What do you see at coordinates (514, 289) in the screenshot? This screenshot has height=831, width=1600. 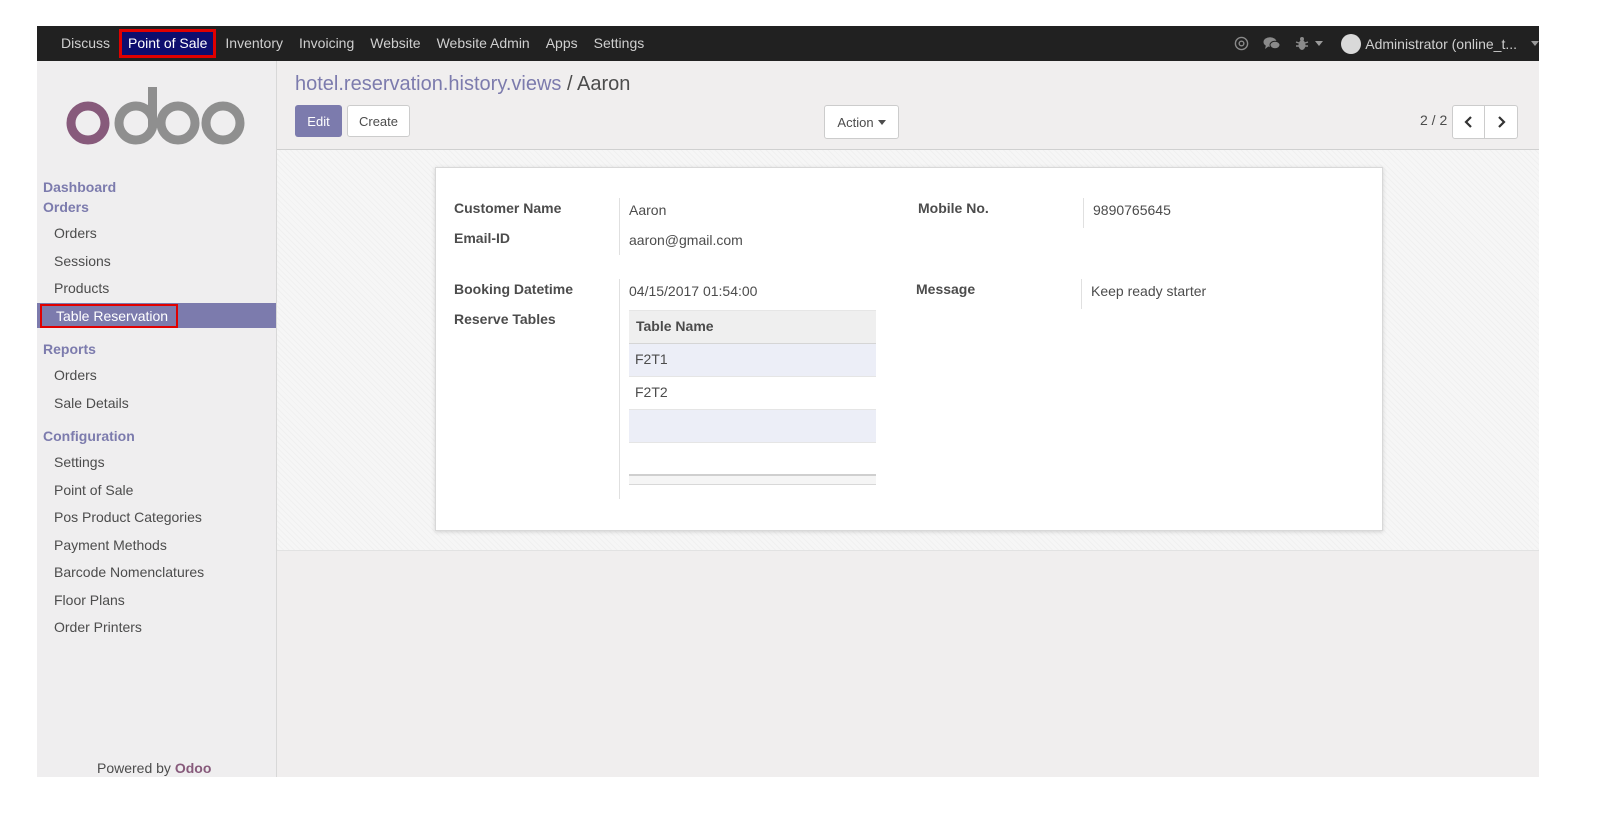 I see `booking-datetime-label: Booking Datetime` at bounding box center [514, 289].